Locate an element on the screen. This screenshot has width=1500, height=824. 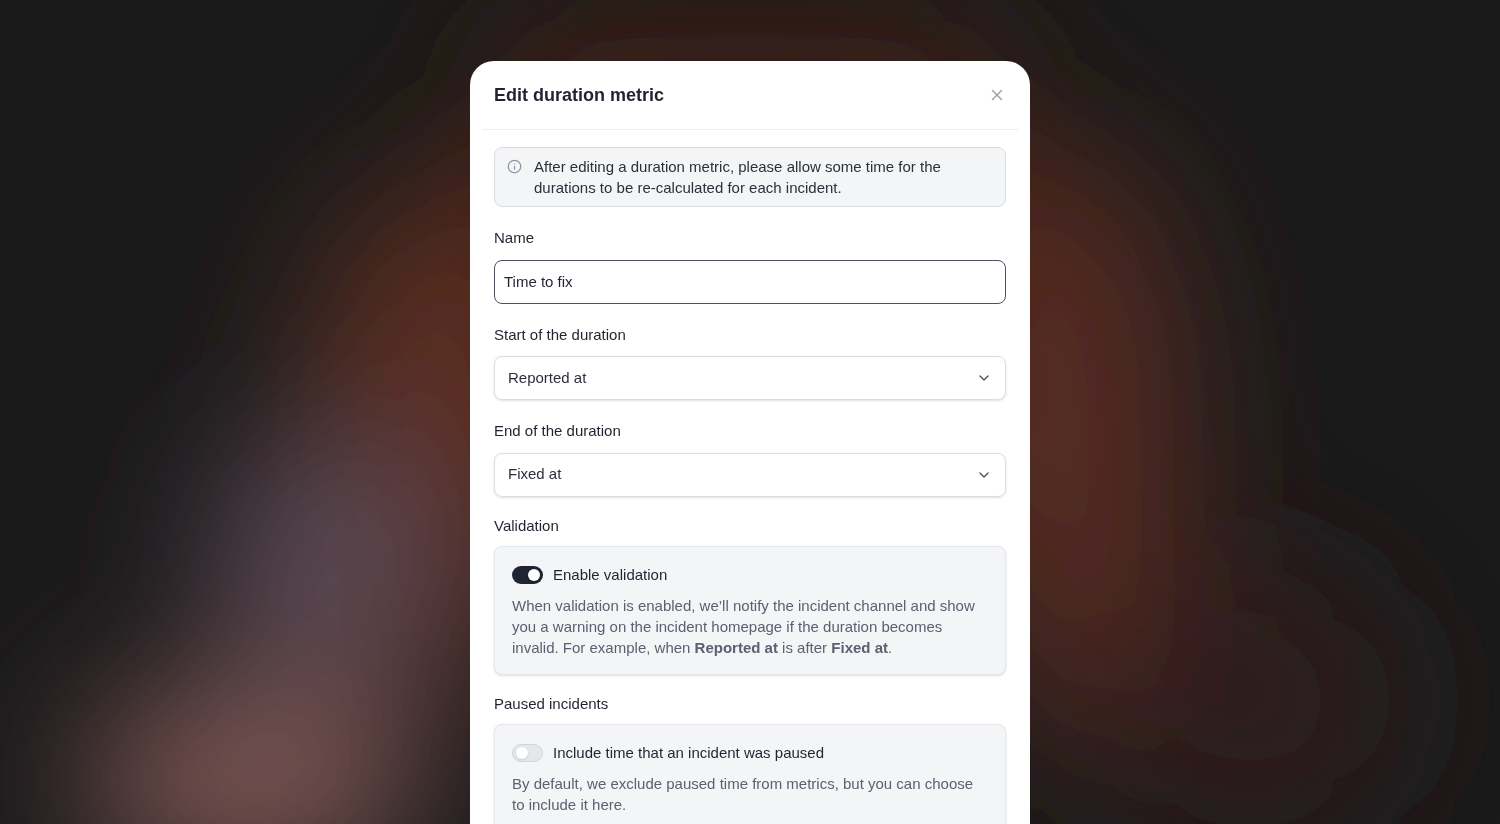
select-field: Fixed at is located at coordinates (750, 474).